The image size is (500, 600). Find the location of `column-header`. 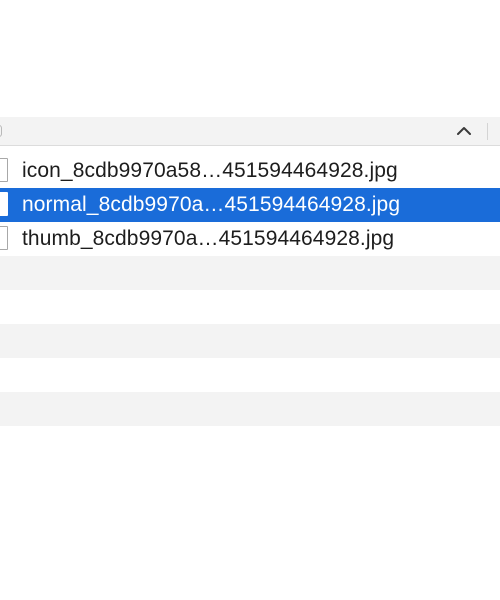

column-header is located at coordinates (250, 131).